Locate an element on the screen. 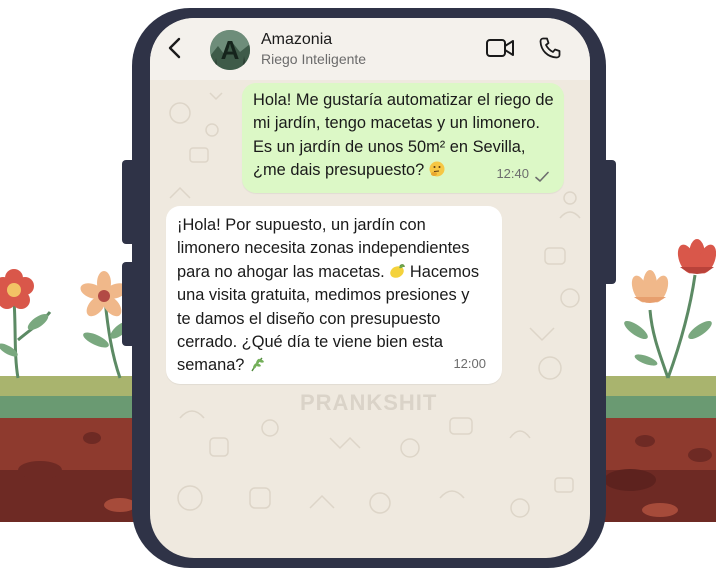  herb-emoji-icon is located at coordinates (257, 364).